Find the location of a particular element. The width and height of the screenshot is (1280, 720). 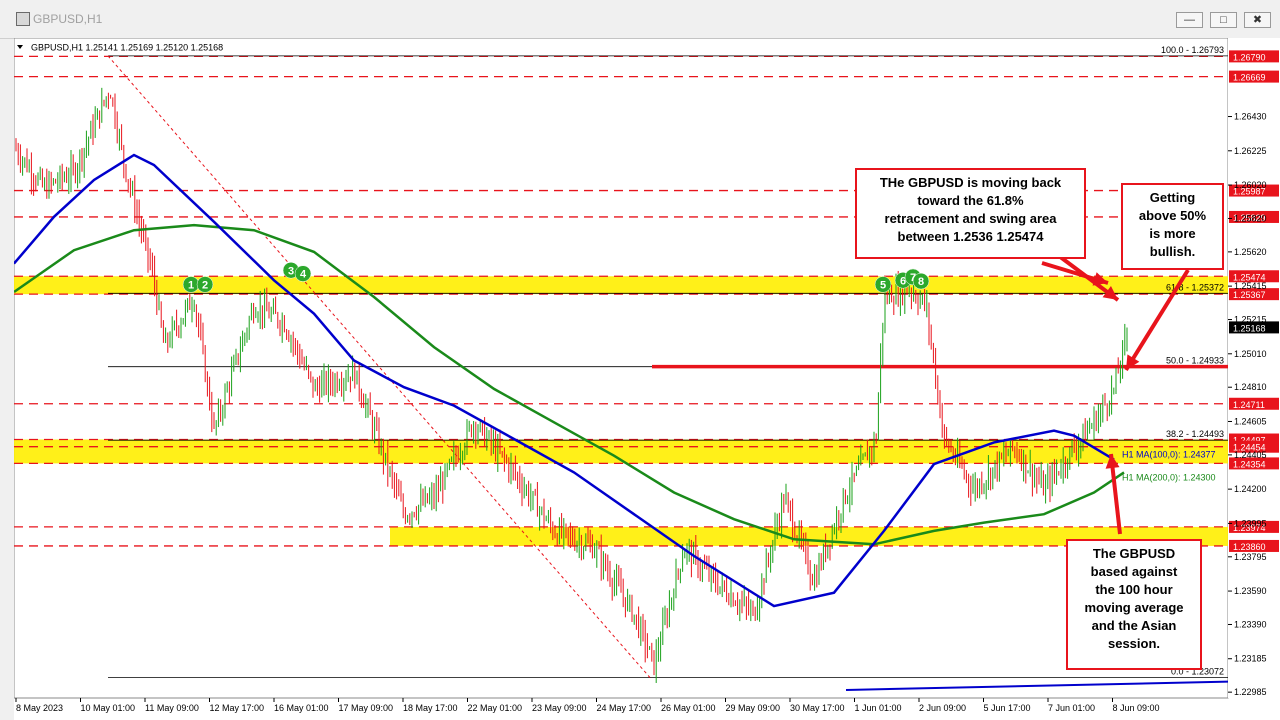

y-tick-label: 1.23590 is located at coordinates (1250, 591).